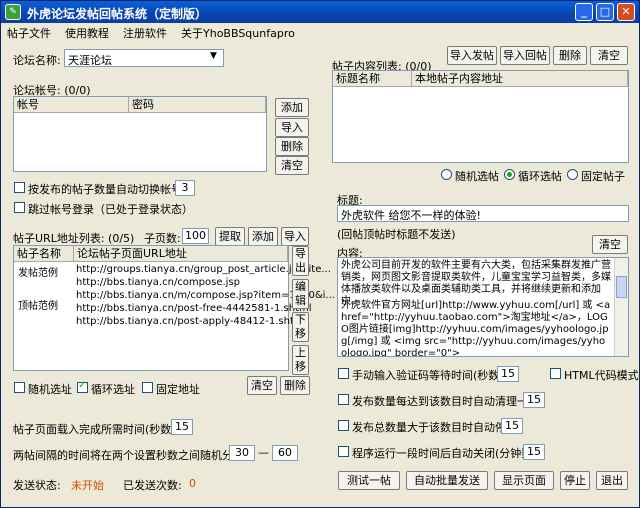  Describe the element at coordinates (343, 425) in the screenshot. I see `stop-after-checkbox` at that location.